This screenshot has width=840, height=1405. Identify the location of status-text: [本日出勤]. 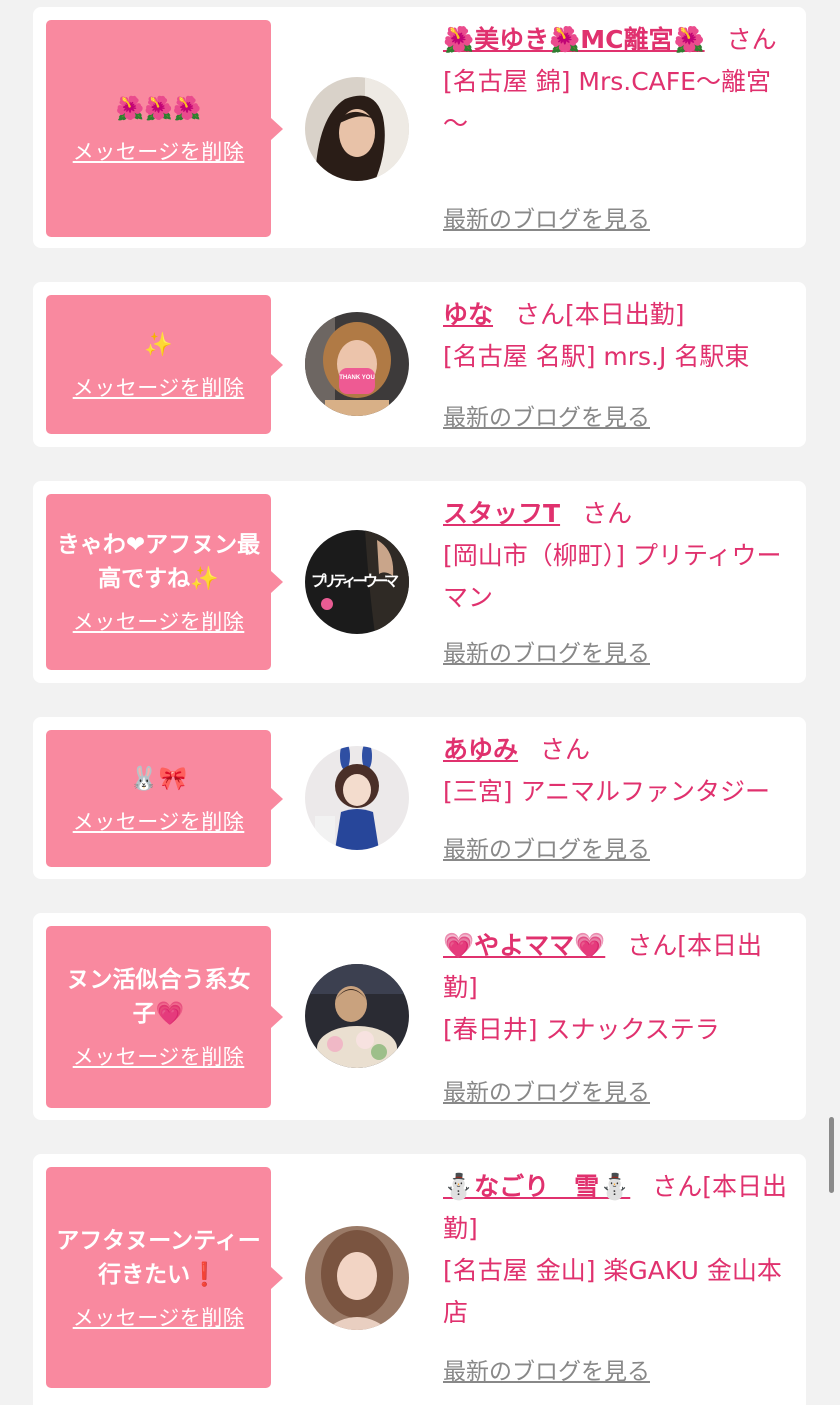
(625, 314).